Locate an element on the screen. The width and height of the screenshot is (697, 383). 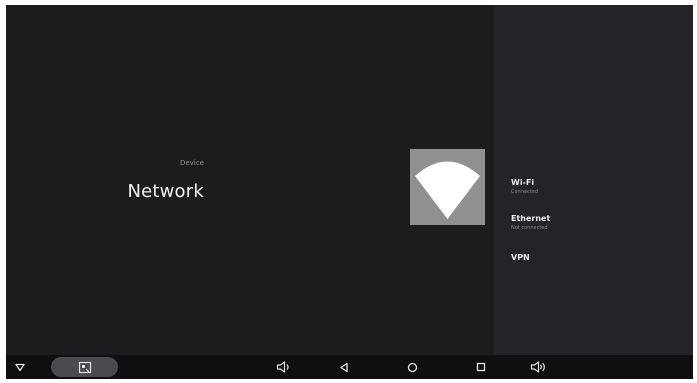
recents-button is located at coordinates (481, 367).